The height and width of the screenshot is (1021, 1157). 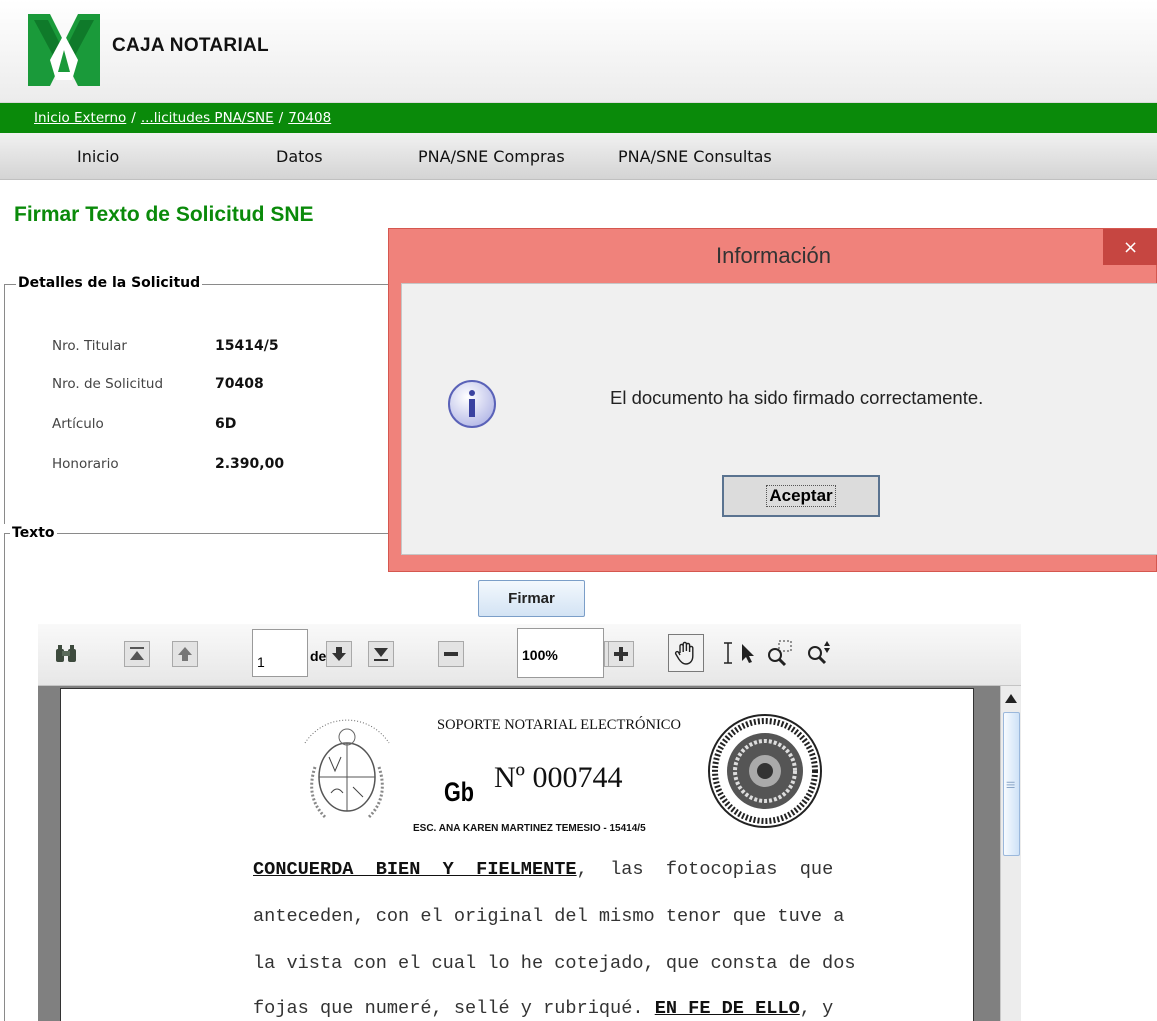 I want to click on next-page-icon, so click(x=339, y=654).